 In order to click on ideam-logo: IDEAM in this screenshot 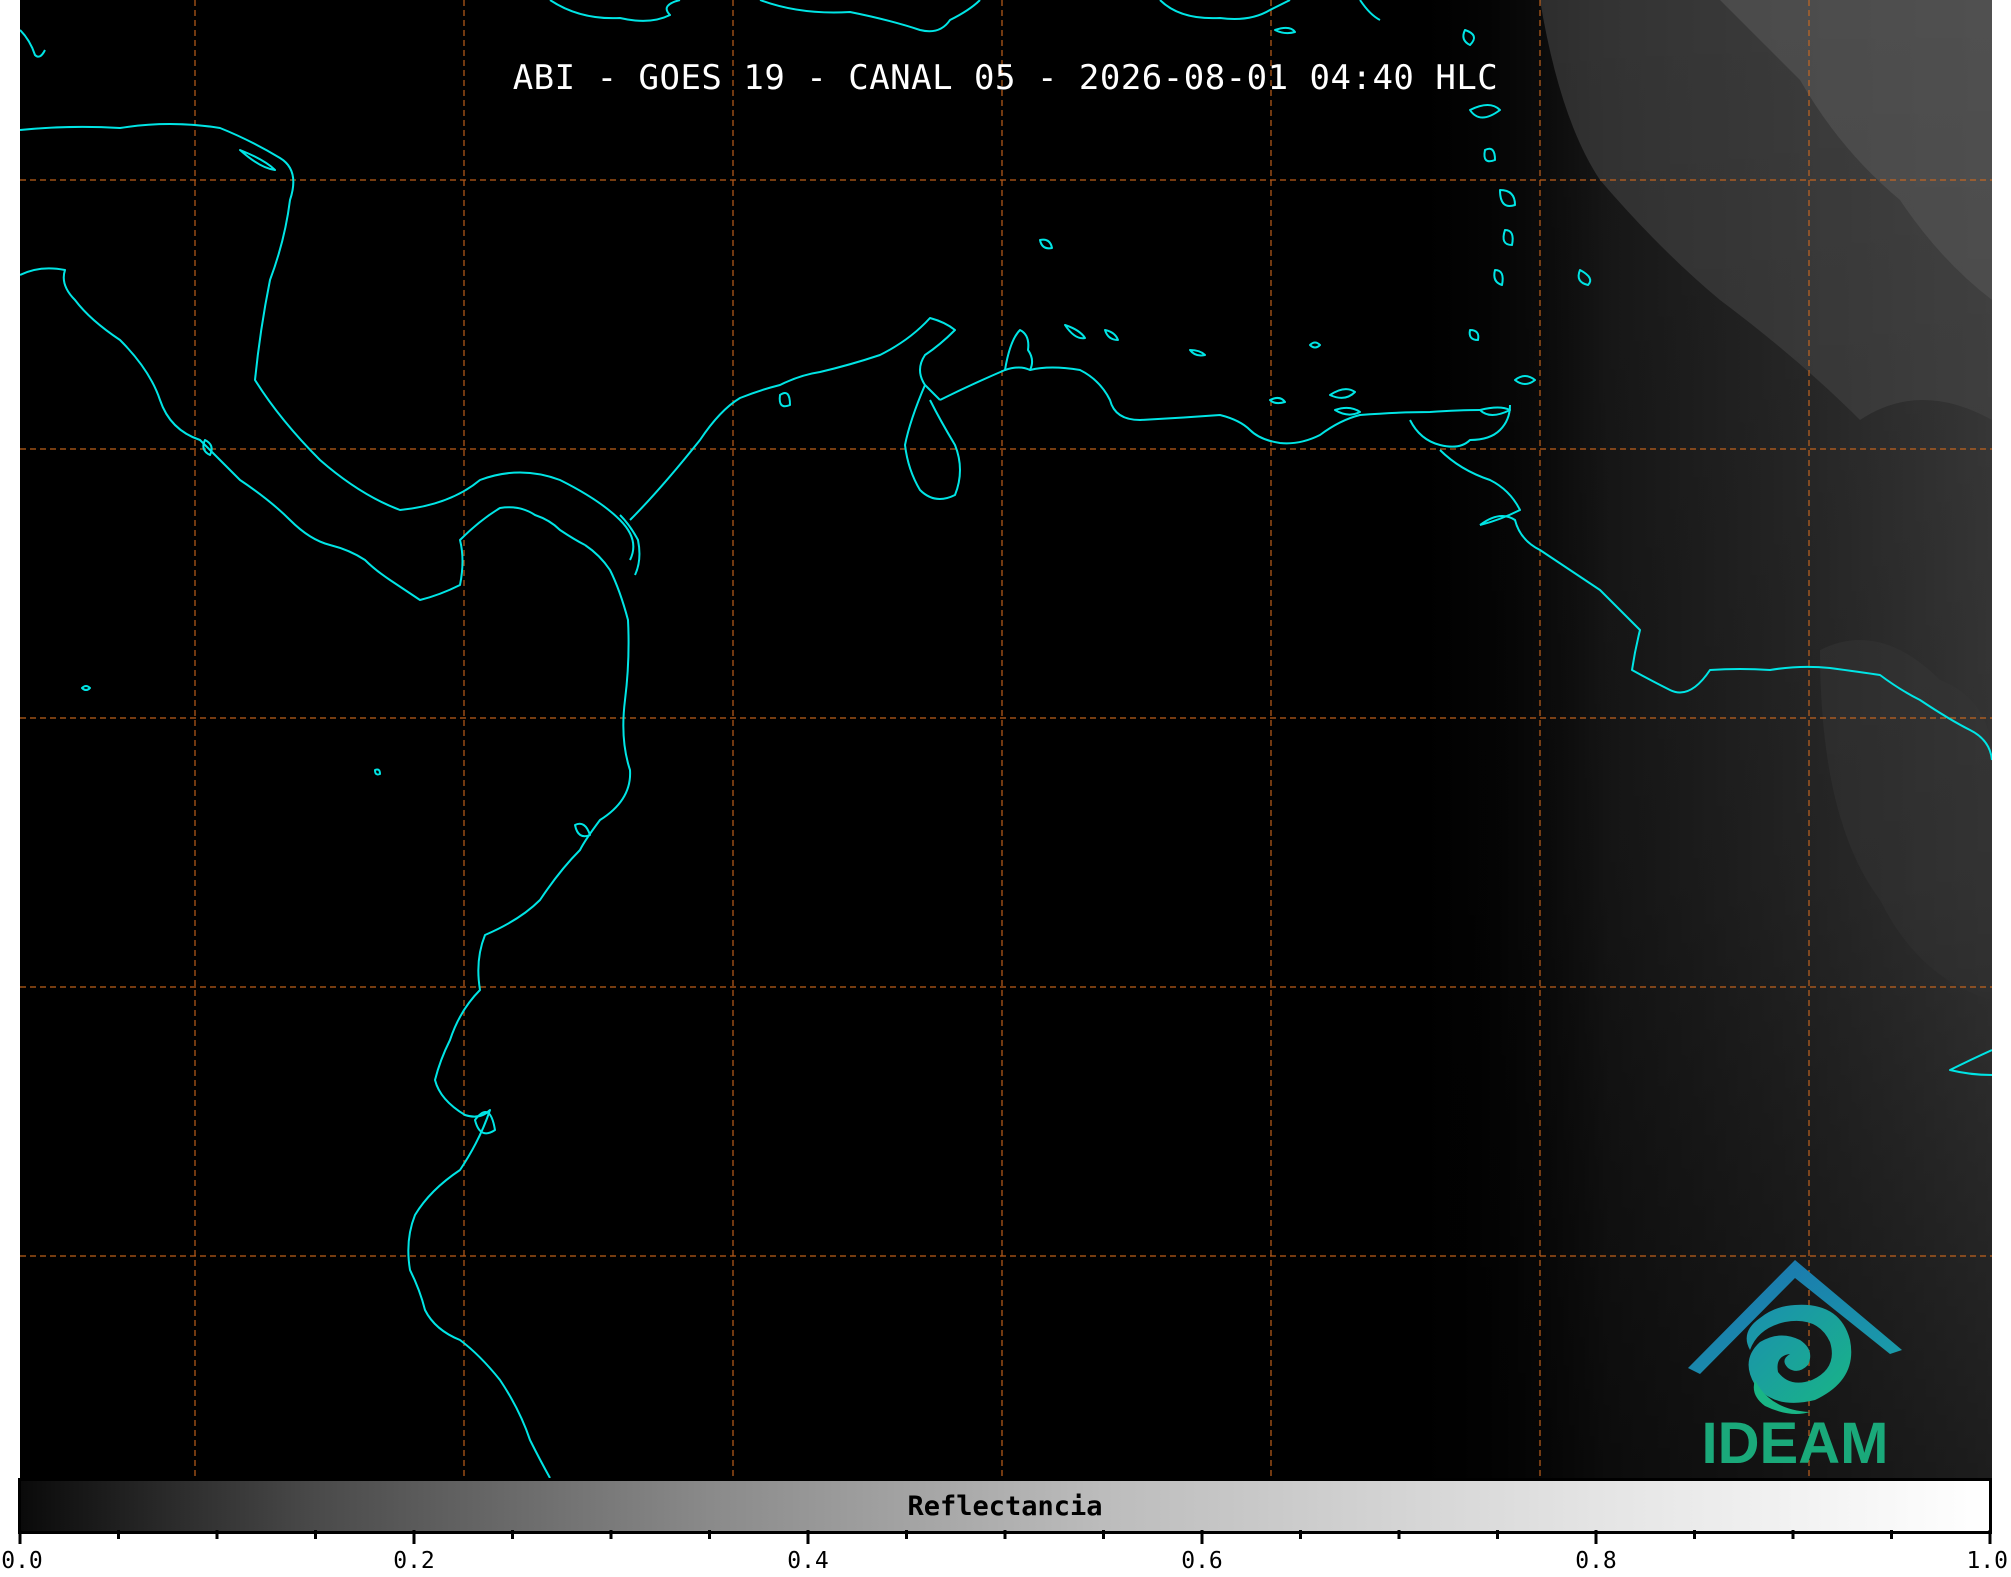, I will do `click(1795, 1363)`.